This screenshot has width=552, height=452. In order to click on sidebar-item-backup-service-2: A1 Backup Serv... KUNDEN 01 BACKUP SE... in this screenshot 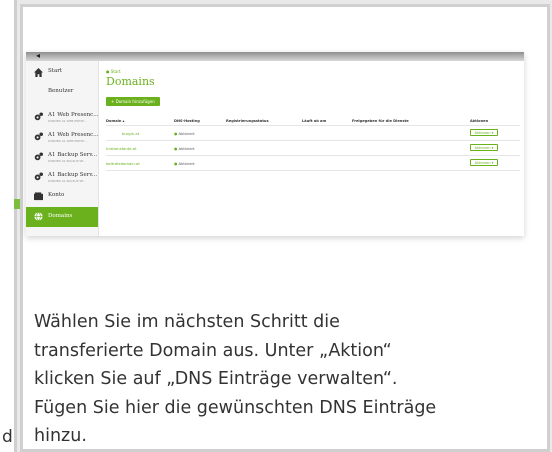, I will do `click(62, 177)`.